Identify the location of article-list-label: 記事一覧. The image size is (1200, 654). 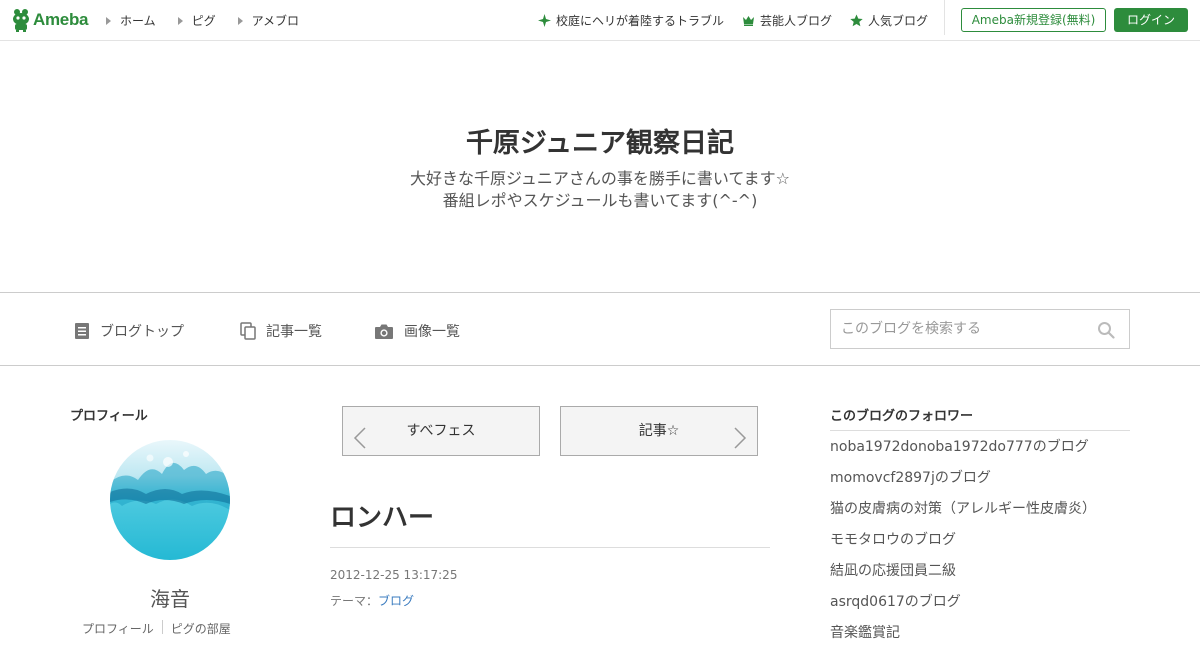
(294, 332).